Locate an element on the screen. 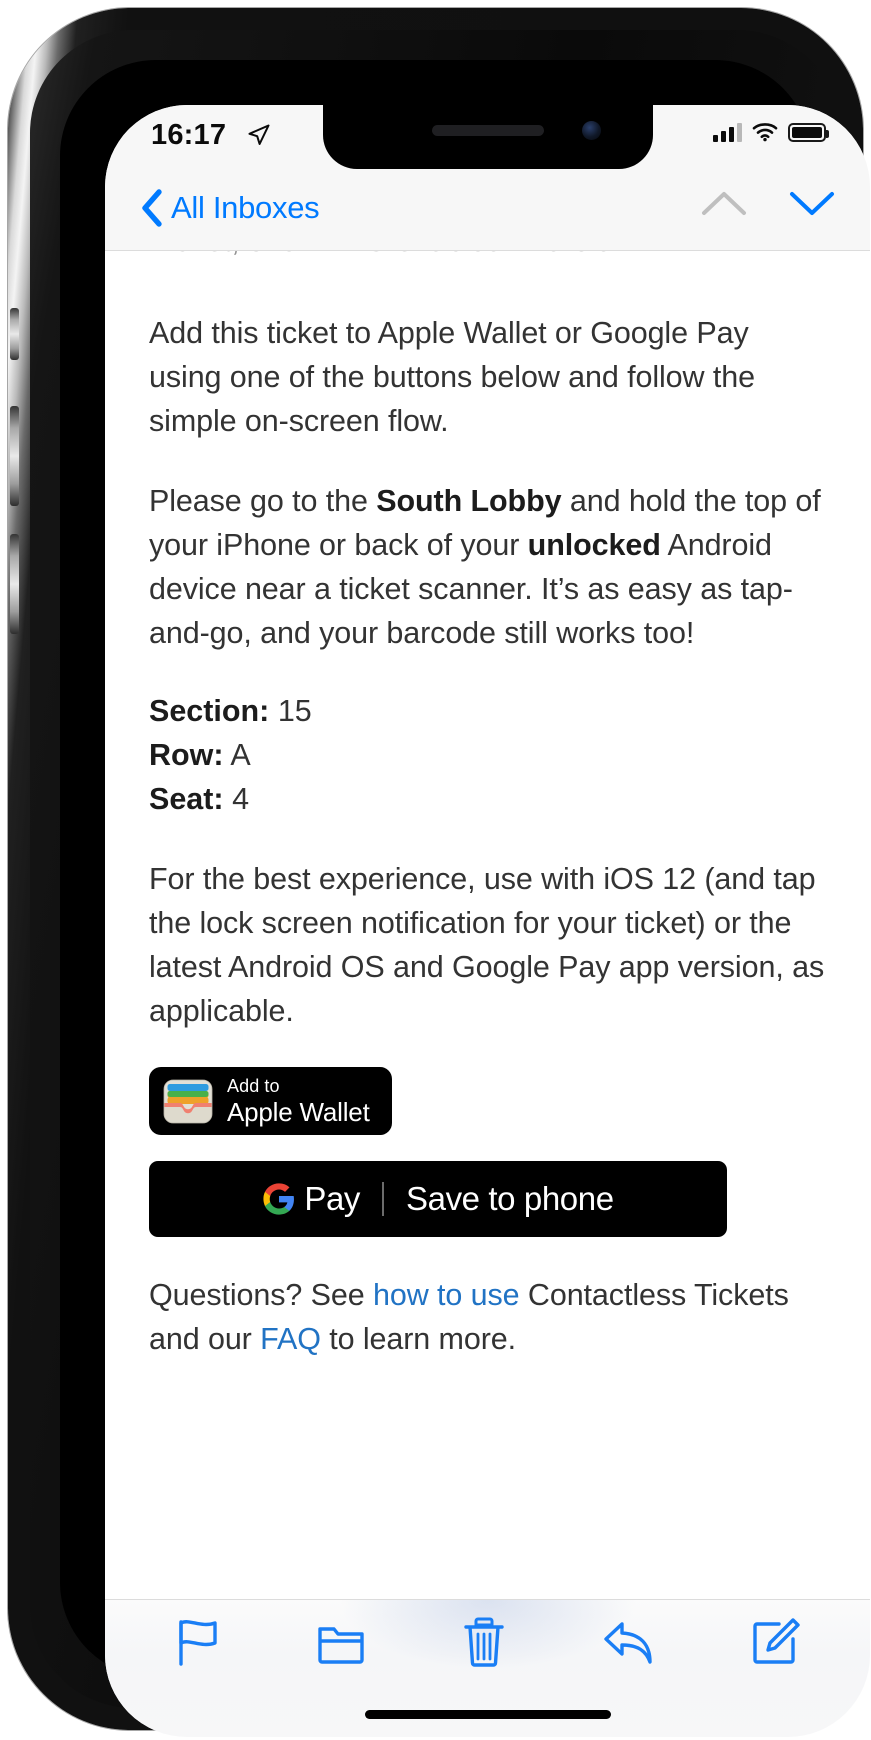 The height and width of the screenshot is (1740, 871). instructions-part-1: Please go to the is located at coordinates (263, 501).